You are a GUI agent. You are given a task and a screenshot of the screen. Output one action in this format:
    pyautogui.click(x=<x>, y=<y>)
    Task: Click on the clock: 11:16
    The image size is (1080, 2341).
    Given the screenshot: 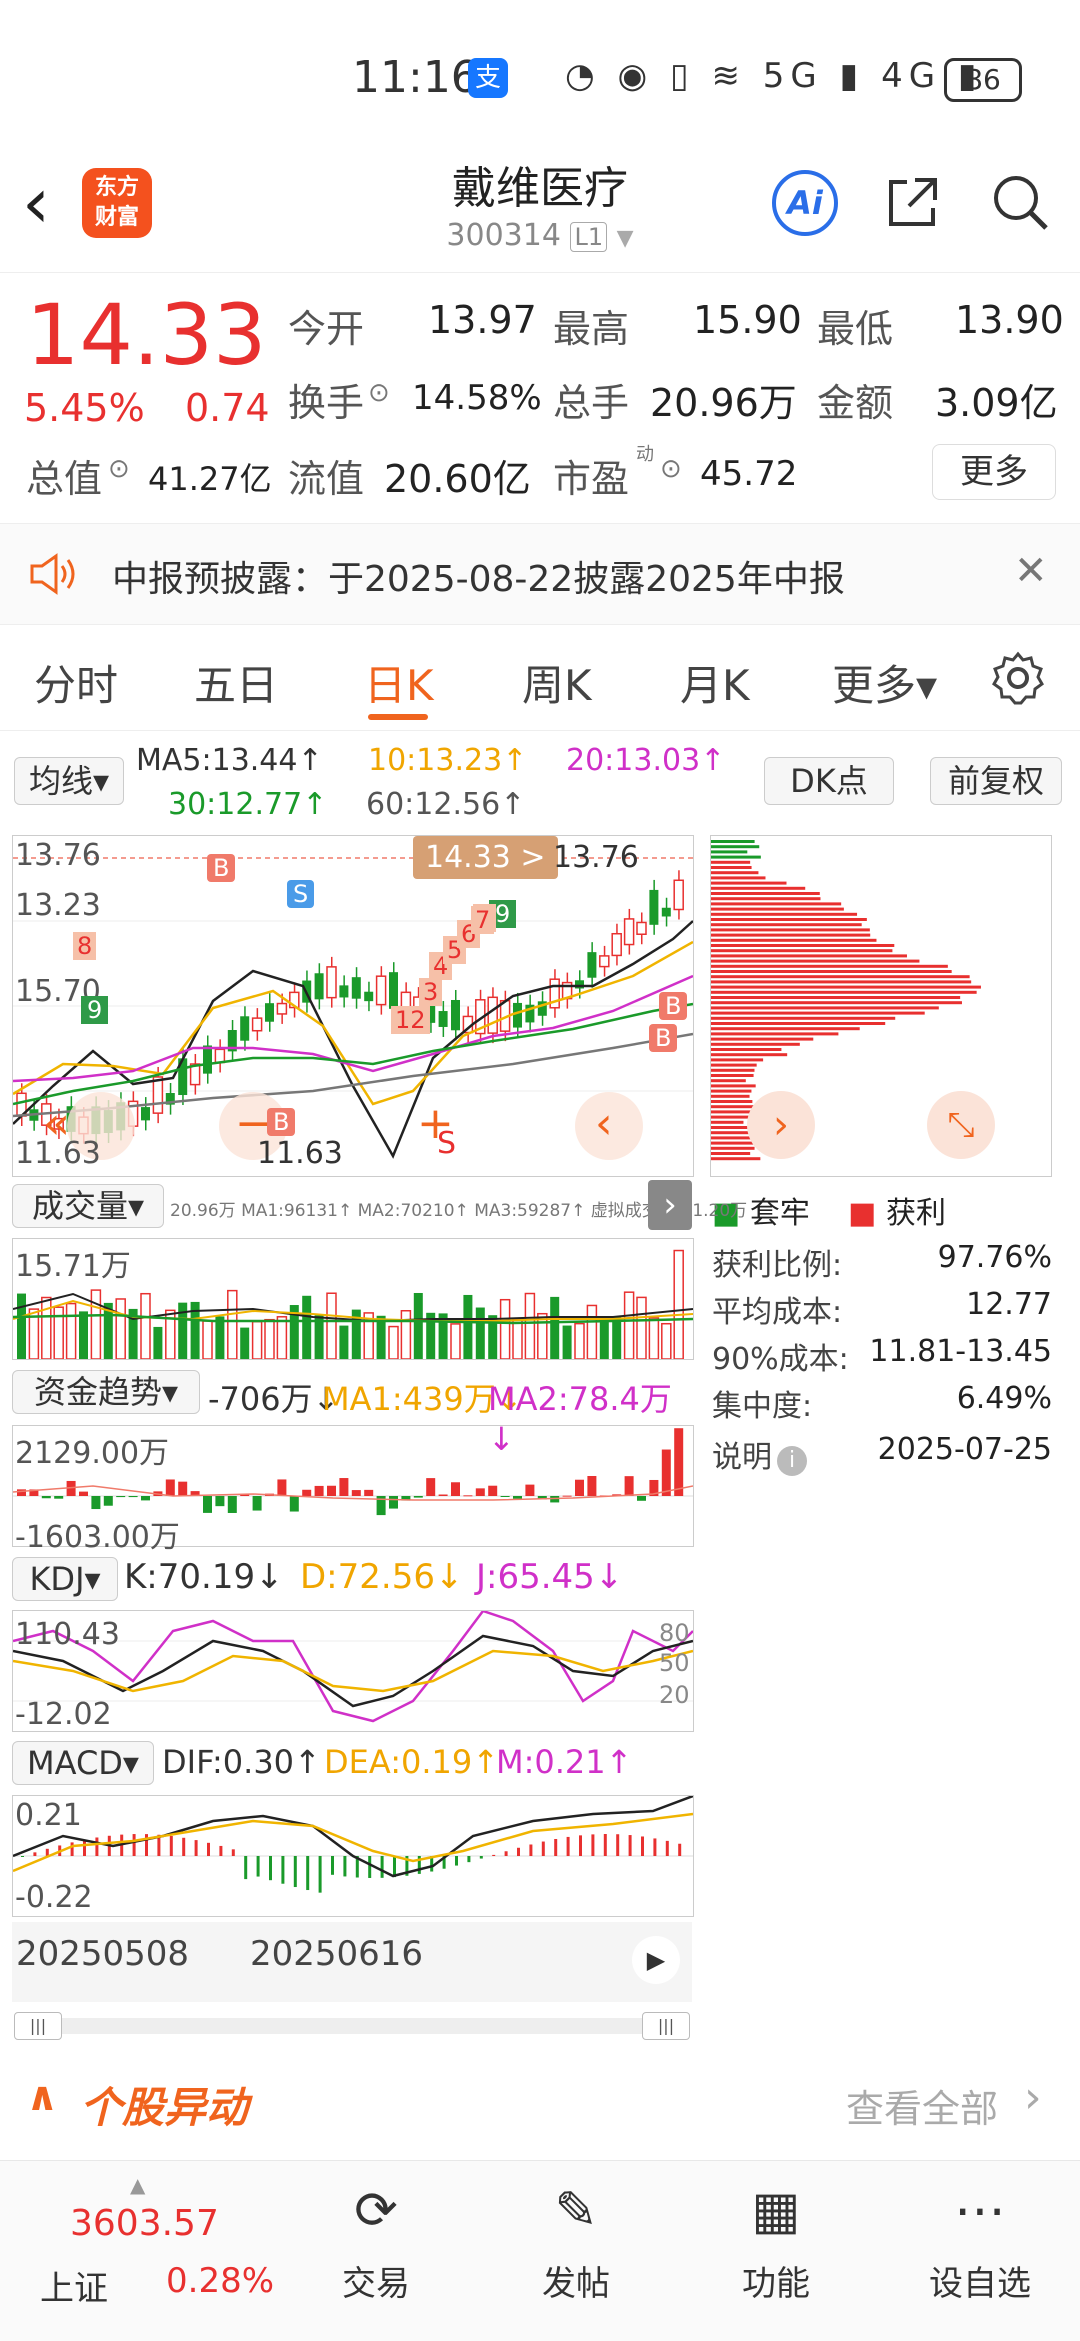 What is the action you would take?
    pyautogui.click(x=415, y=77)
    